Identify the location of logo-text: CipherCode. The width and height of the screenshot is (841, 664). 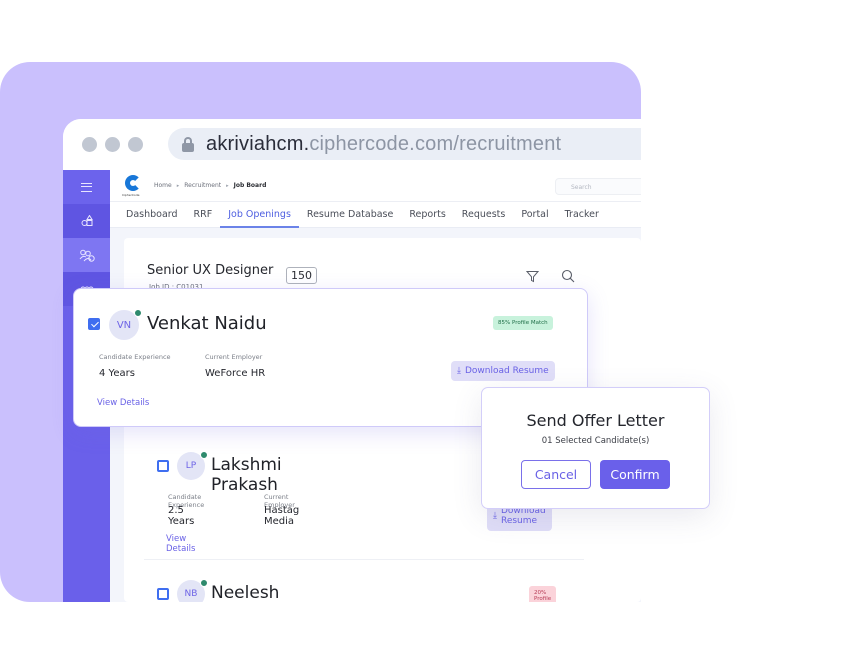
(131, 195).